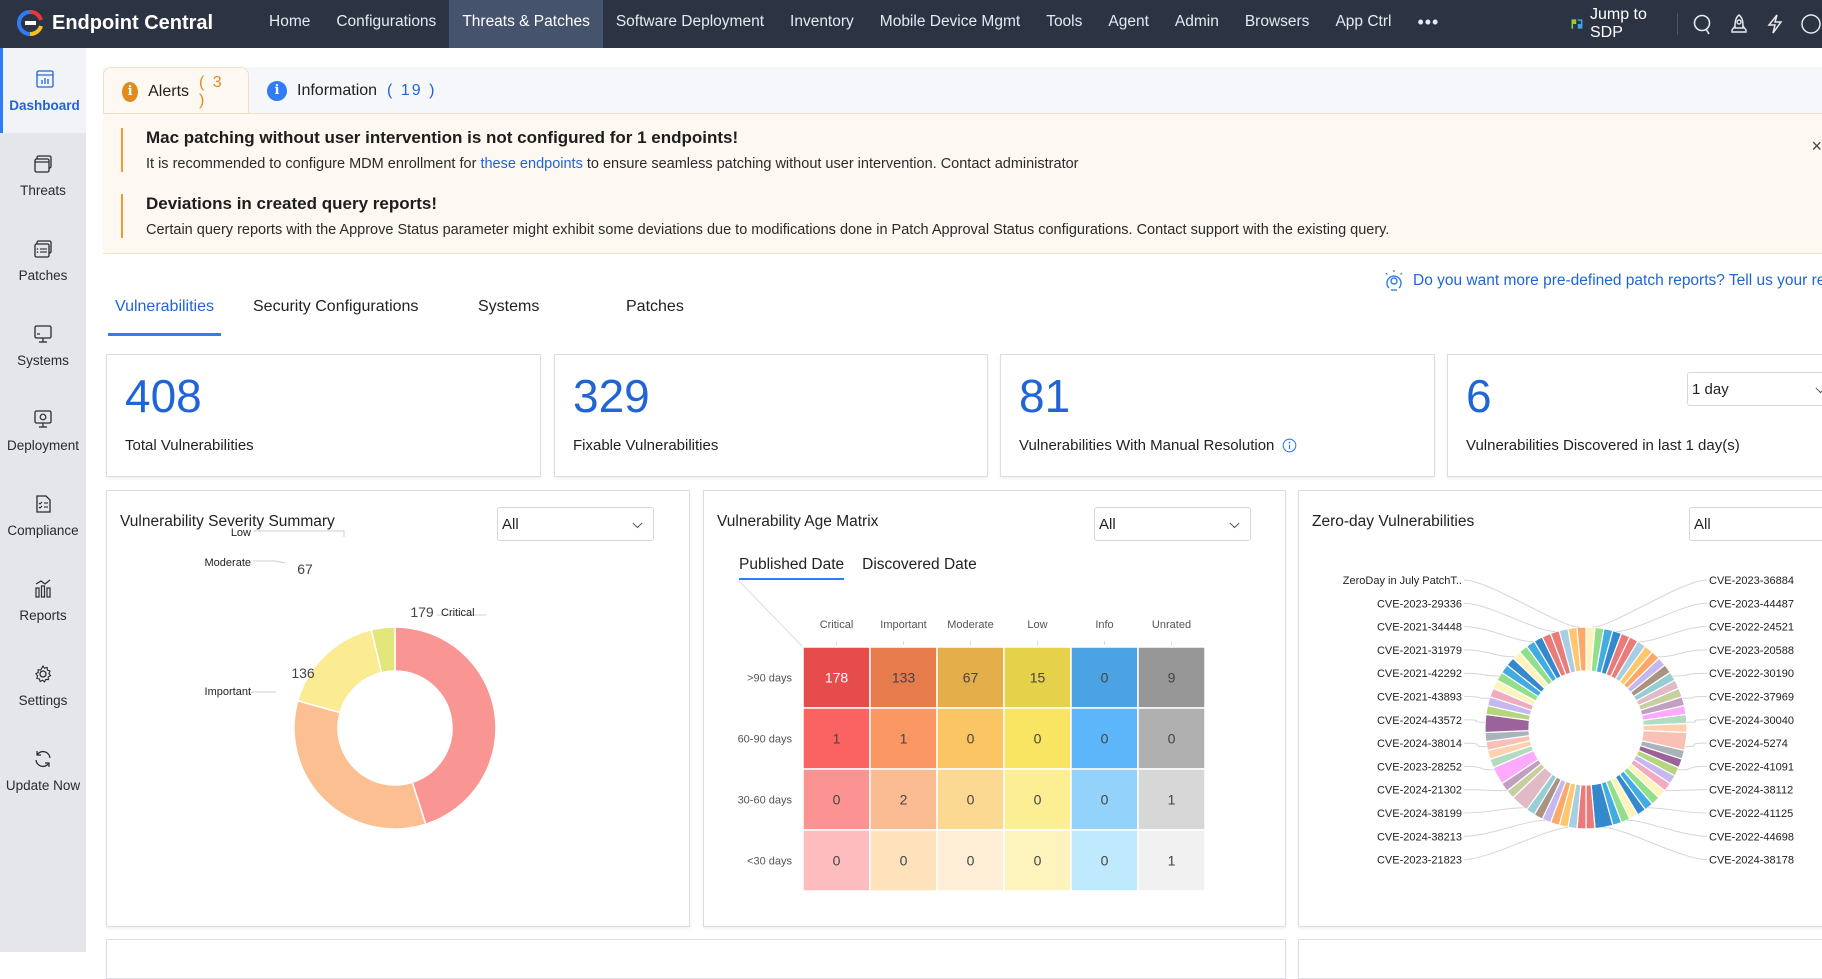 The image size is (1822, 979). I want to click on sidebar-item-settings: Settings, so click(43, 685).